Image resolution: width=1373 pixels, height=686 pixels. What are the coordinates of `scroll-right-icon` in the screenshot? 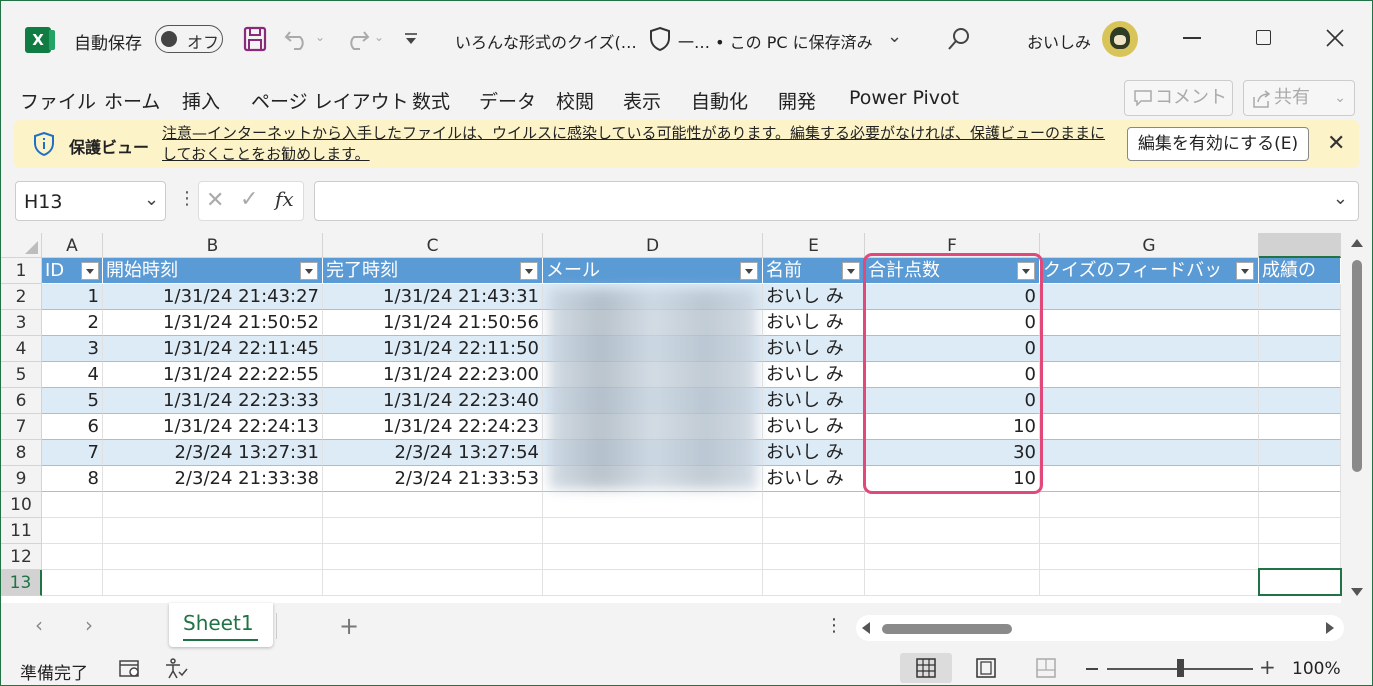 It's located at (1330, 628).